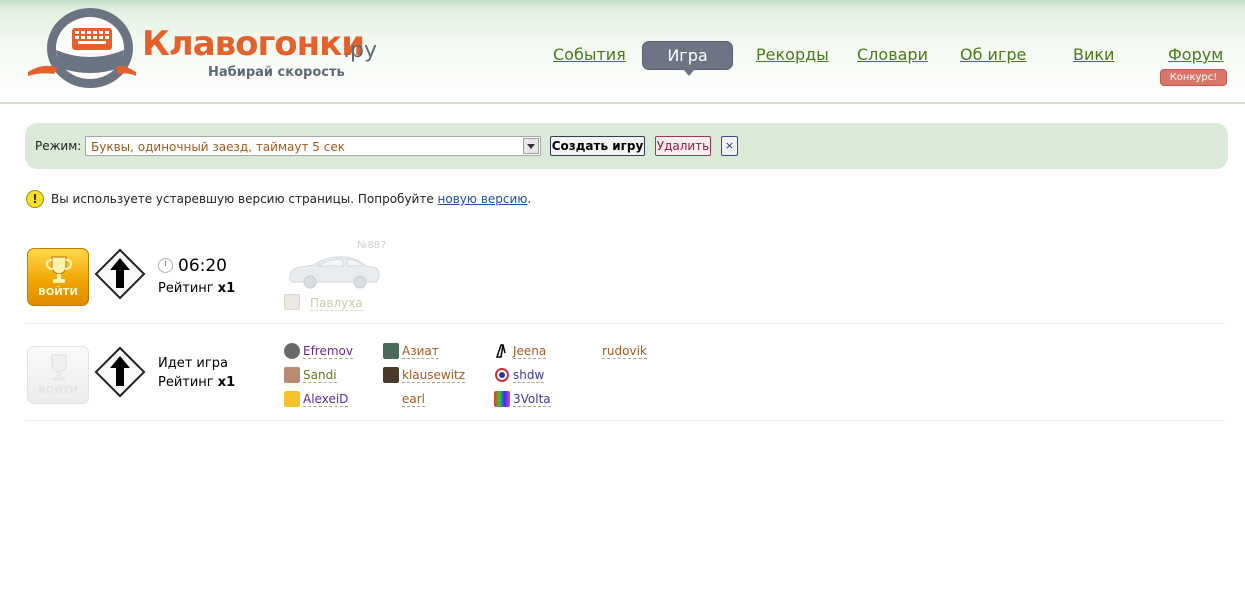 The height and width of the screenshot is (590, 1245). What do you see at coordinates (529, 375) in the screenshot?
I see `player-name: shdw` at bounding box center [529, 375].